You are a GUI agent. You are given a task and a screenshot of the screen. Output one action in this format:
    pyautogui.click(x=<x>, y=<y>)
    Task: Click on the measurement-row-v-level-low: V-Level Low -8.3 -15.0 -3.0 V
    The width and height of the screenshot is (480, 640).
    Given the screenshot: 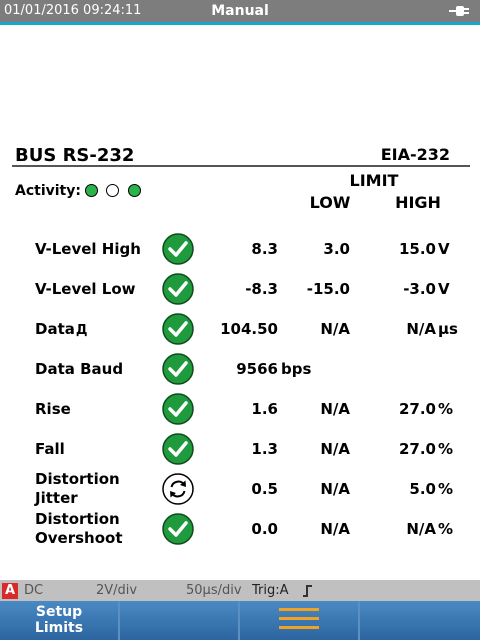 What is the action you would take?
    pyautogui.click(x=240, y=289)
    